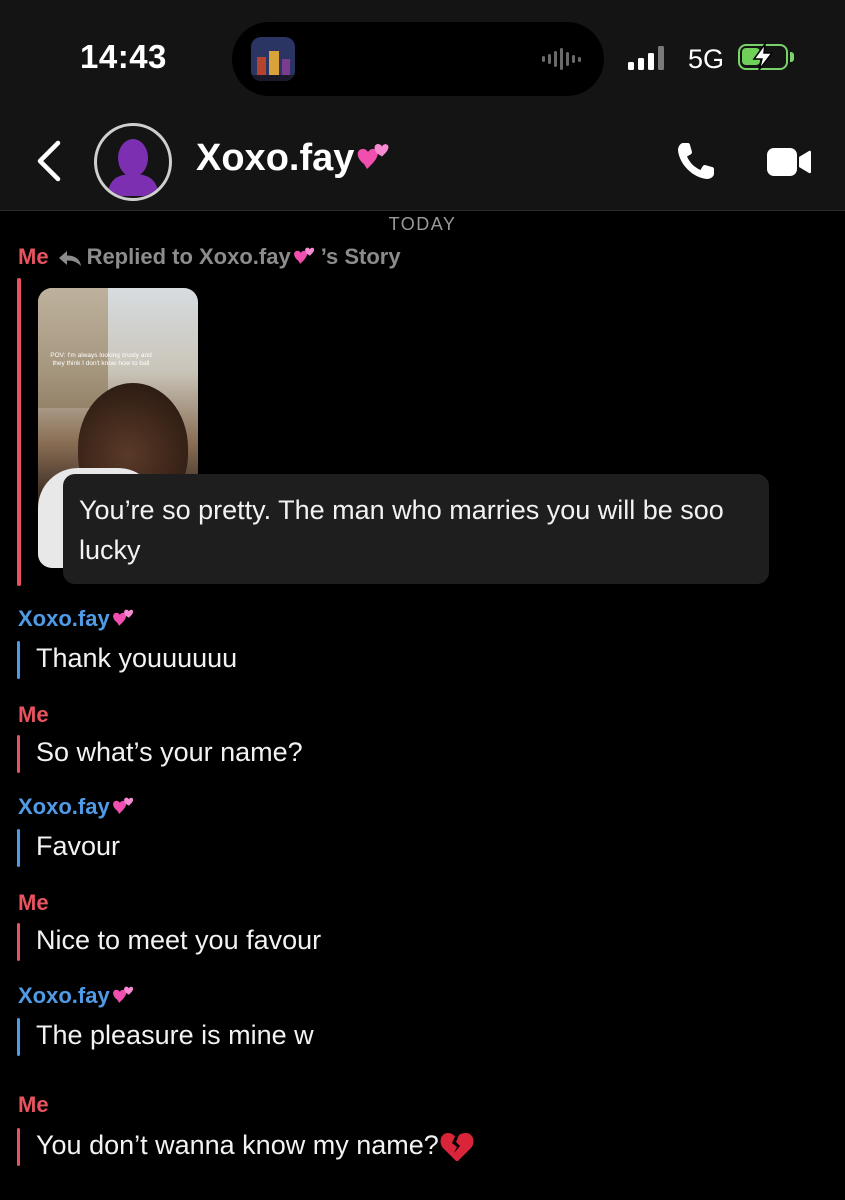  What do you see at coordinates (563, 59) in the screenshot?
I see `audio-wave-icon` at bounding box center [563, 59].